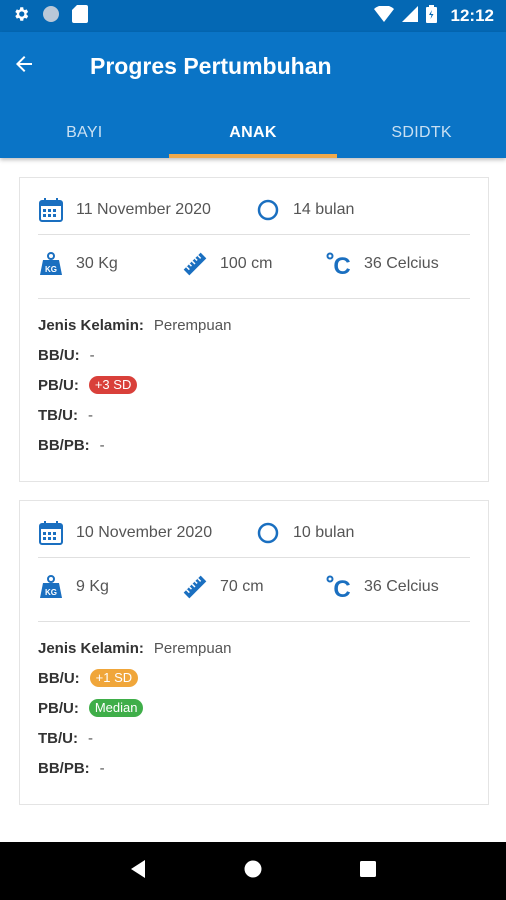  I want to click on bbu-row: BB/U: +1 SD, so click(134, 678).